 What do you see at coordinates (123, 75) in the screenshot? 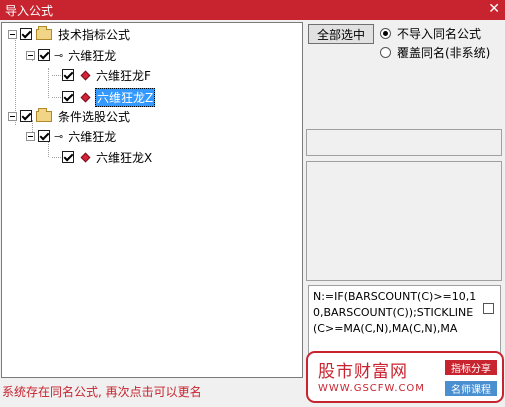
I see `tree-node-label: 六维狂龙F` at bounding box center [123, 75].